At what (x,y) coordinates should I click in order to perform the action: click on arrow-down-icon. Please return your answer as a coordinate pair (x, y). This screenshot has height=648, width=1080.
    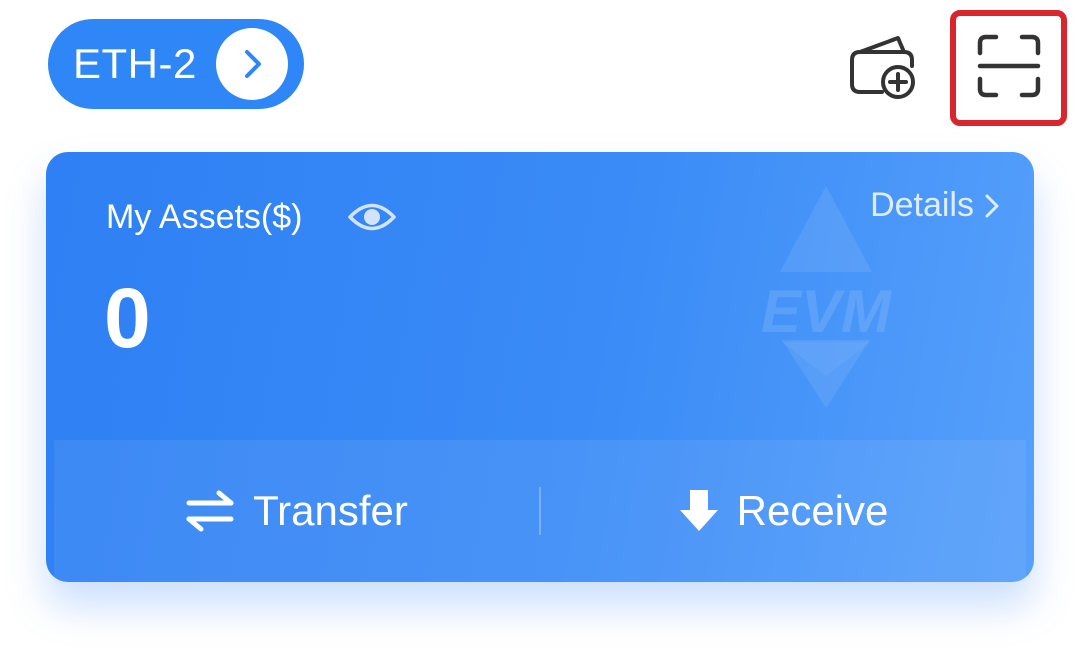
    Looking at the image, I should click on (698, 510).